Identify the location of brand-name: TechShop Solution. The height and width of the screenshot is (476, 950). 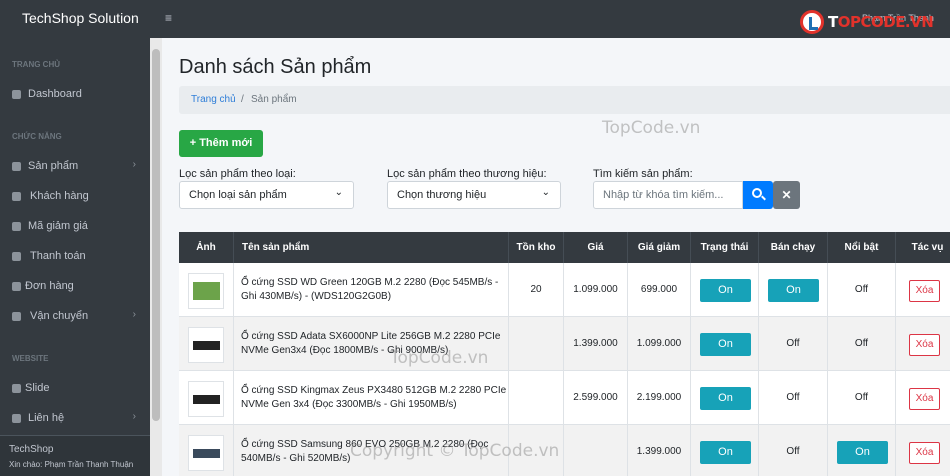
(80, 18).